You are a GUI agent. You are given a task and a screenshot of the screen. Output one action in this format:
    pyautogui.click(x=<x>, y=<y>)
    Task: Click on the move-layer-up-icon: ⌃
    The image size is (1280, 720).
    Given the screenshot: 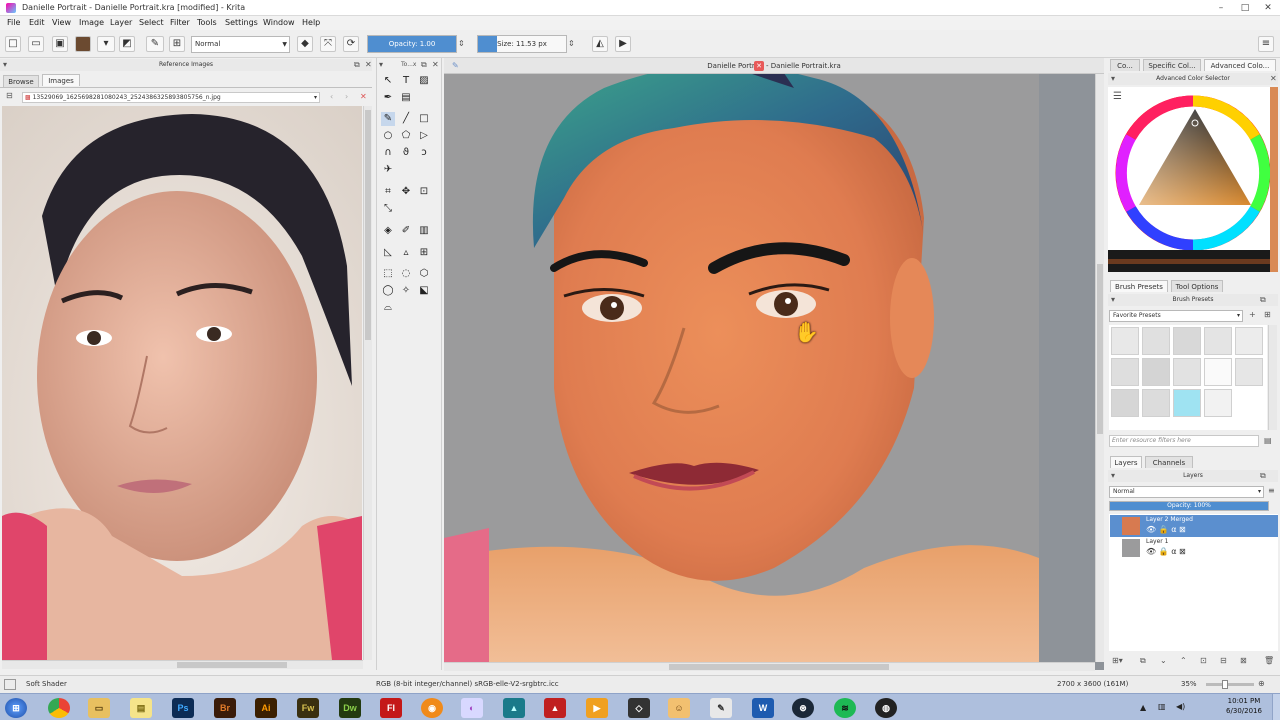 What is the action you would take?
    pyautogui.click(x=1183, y=660)
    